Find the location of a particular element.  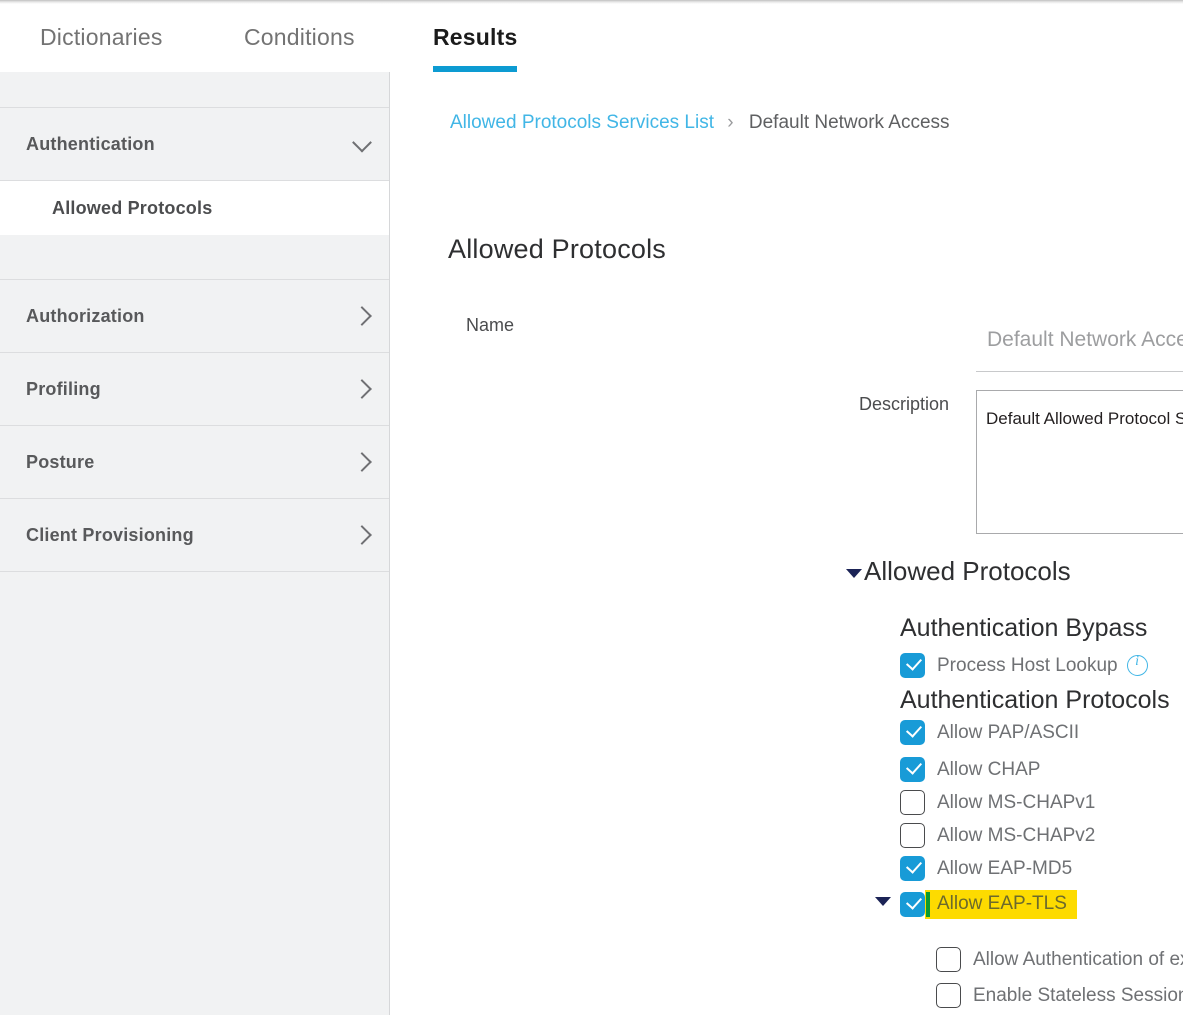

sidebar-item-label: Profiling is located at coordinates (63, 388).